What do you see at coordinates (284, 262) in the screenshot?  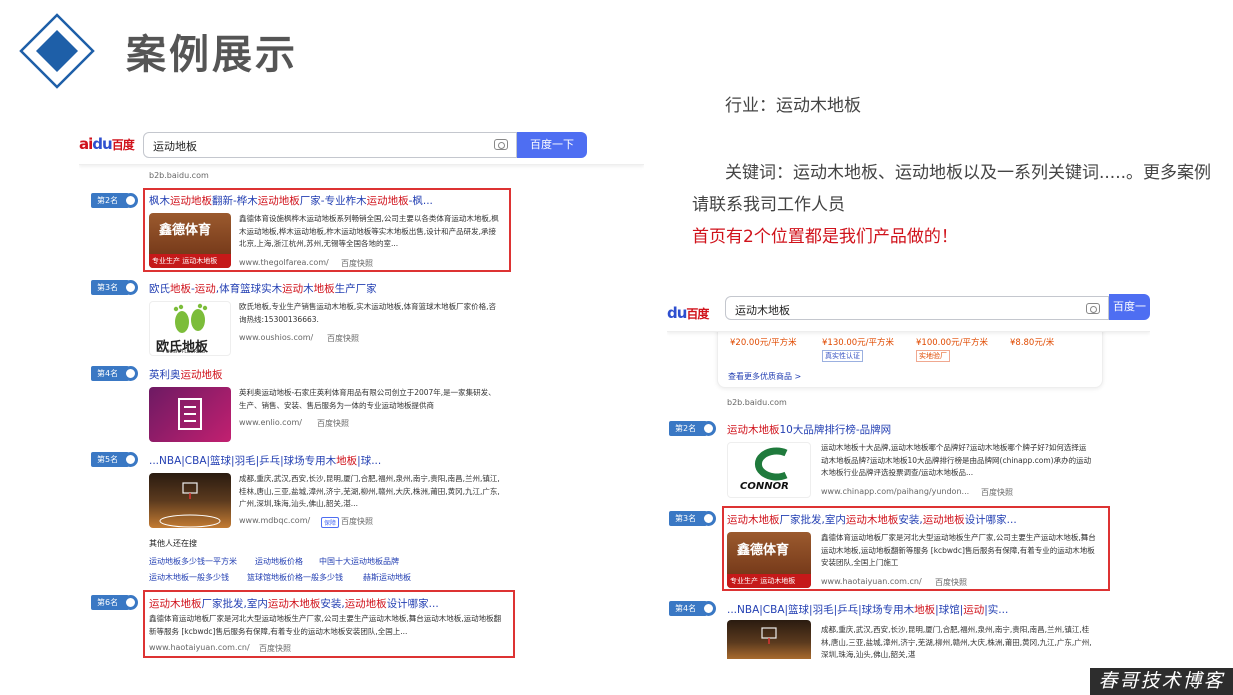 I see `result-url: www.thegolfarea.com/` at bounding box center [284, 262].